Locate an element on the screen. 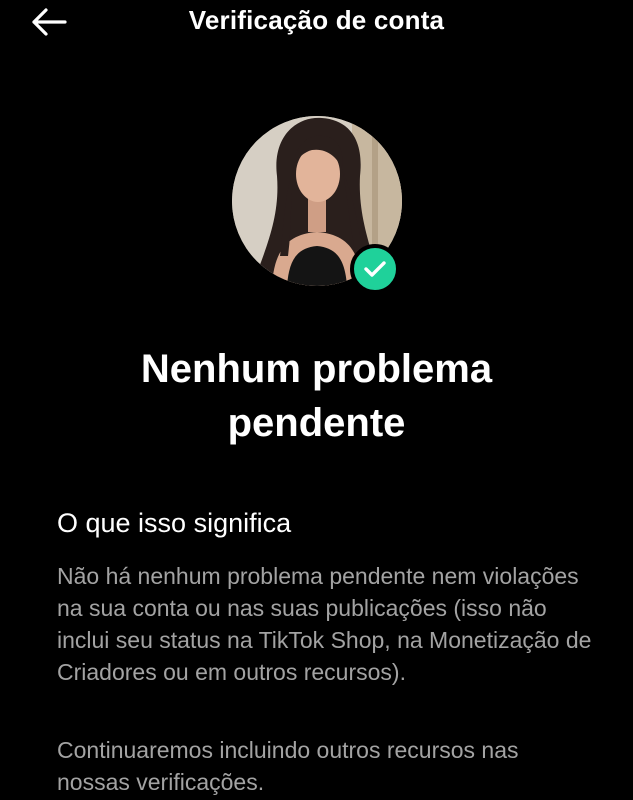 Image resolution: width=633 pixels, height=800 pixels. status-title-line2: pendente is located at coordinates (316, 423).